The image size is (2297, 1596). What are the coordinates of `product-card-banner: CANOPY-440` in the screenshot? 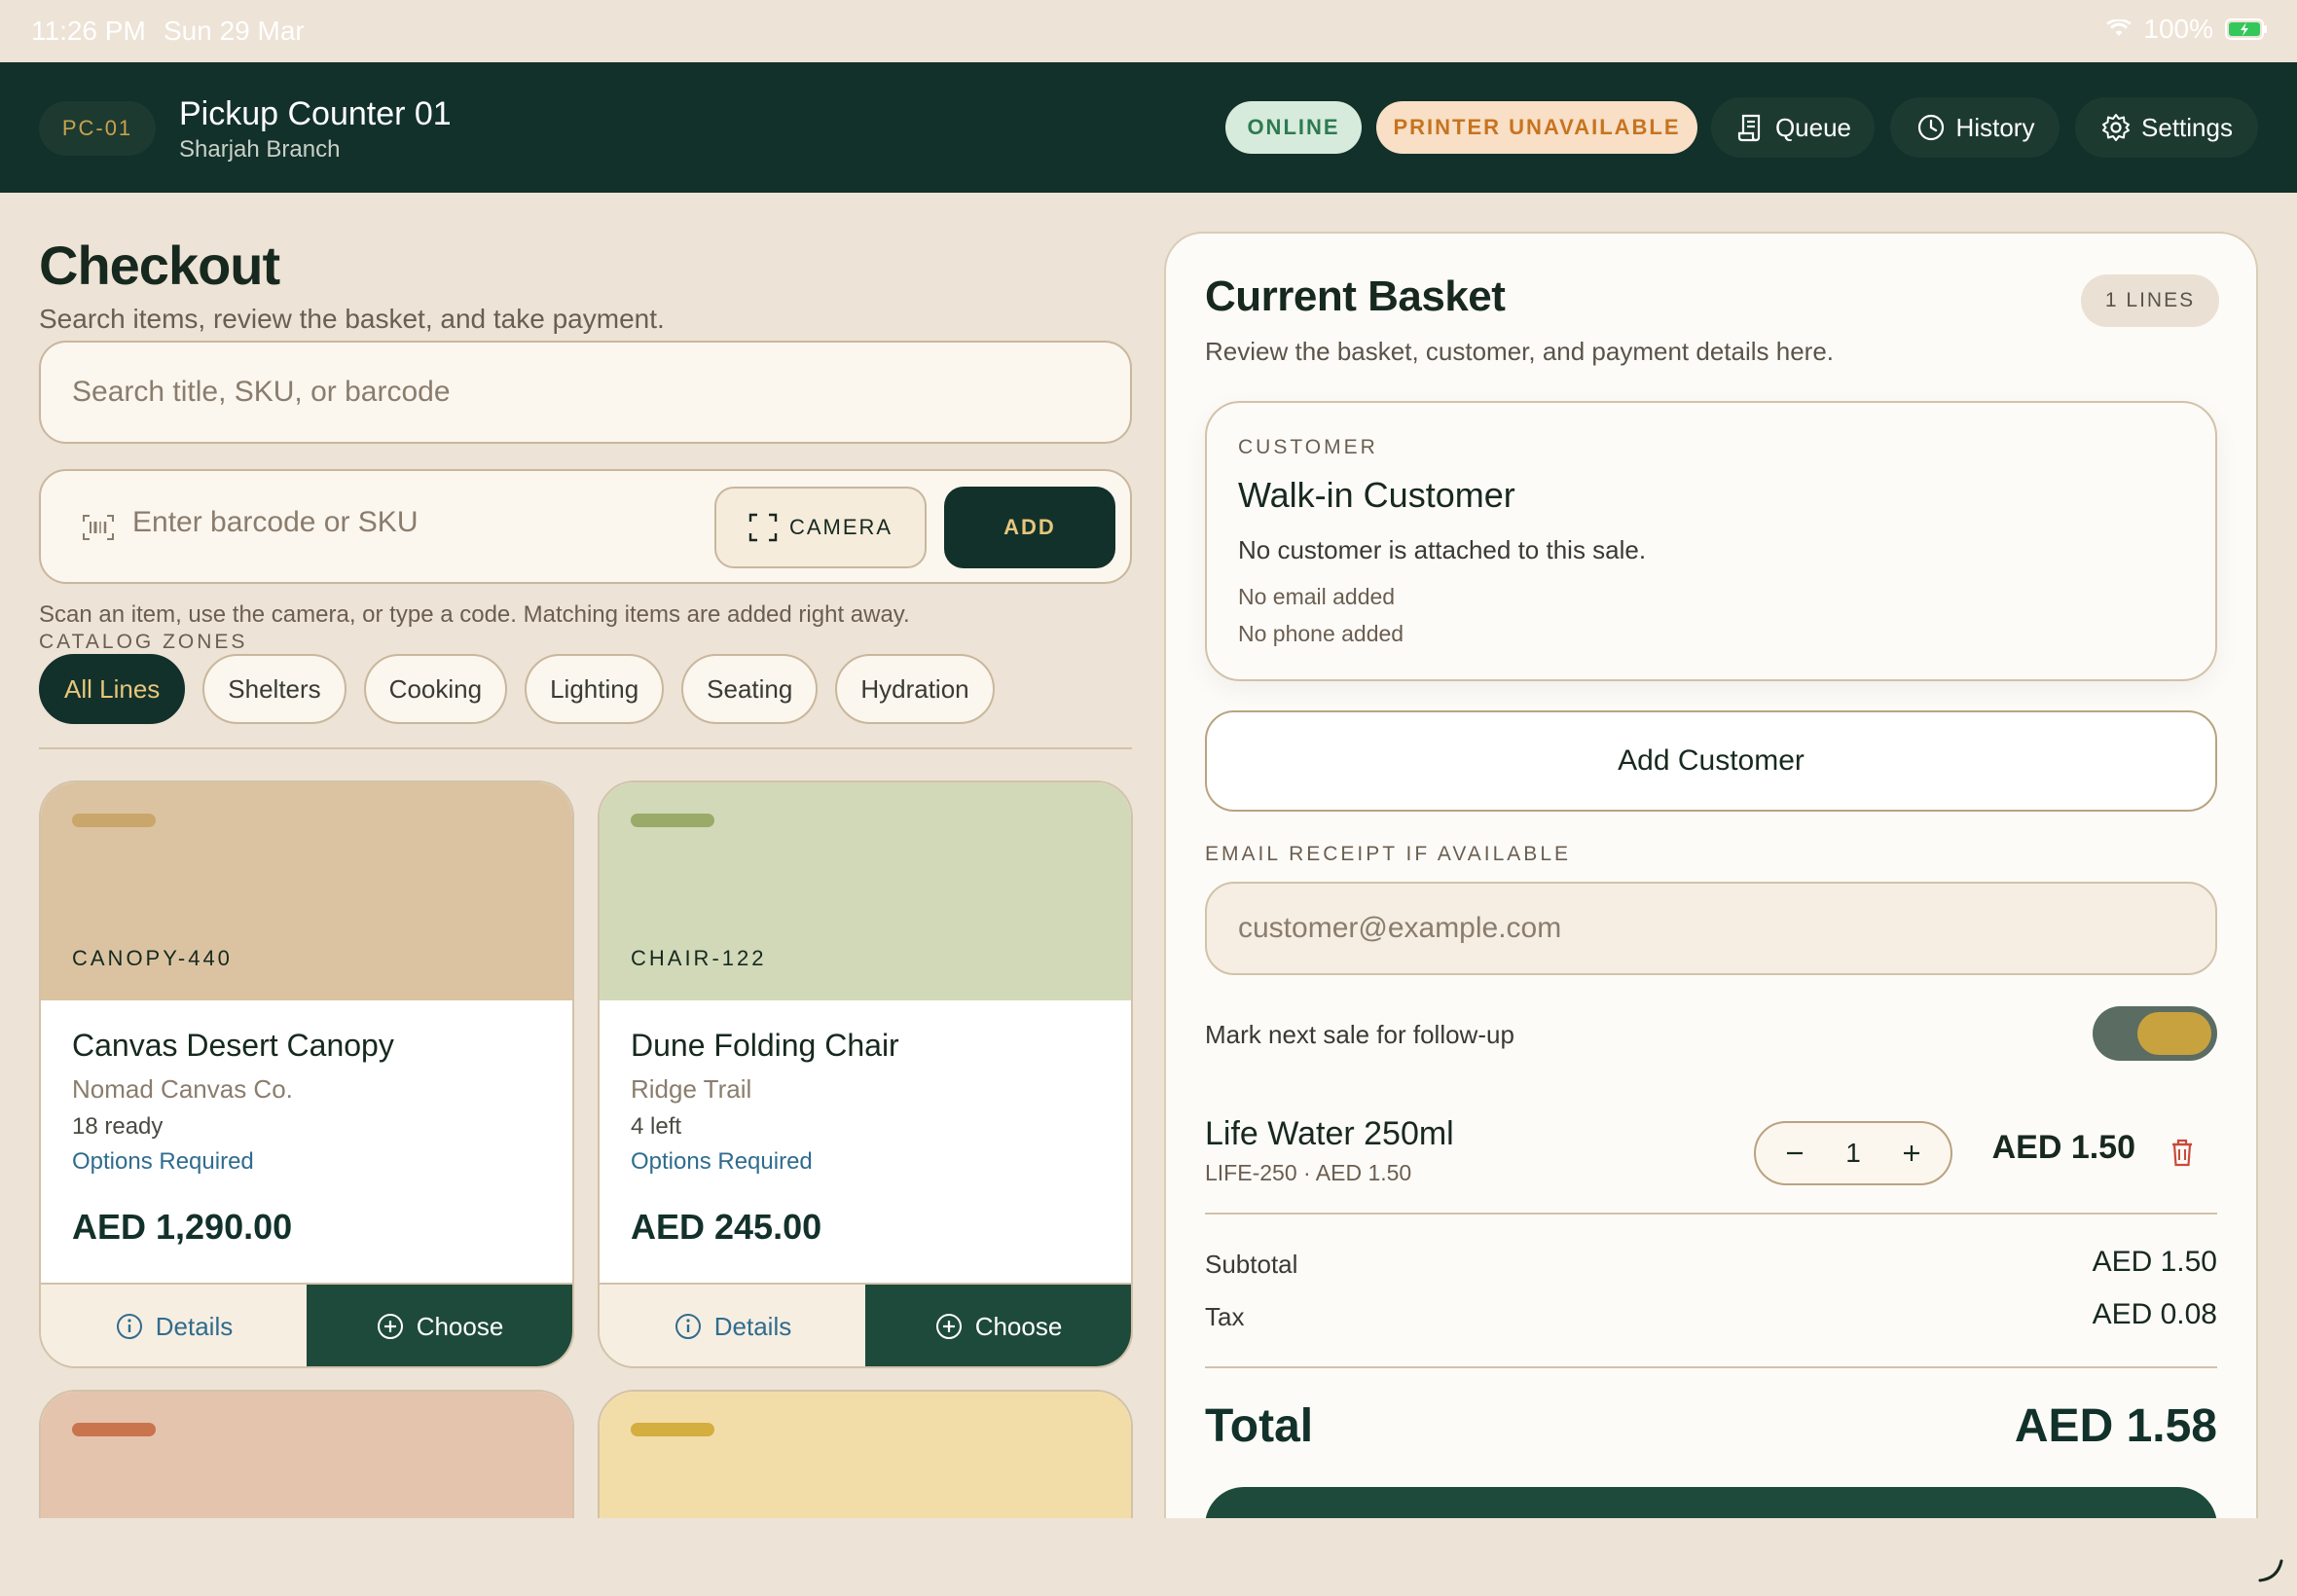 It's located at (306, 891).